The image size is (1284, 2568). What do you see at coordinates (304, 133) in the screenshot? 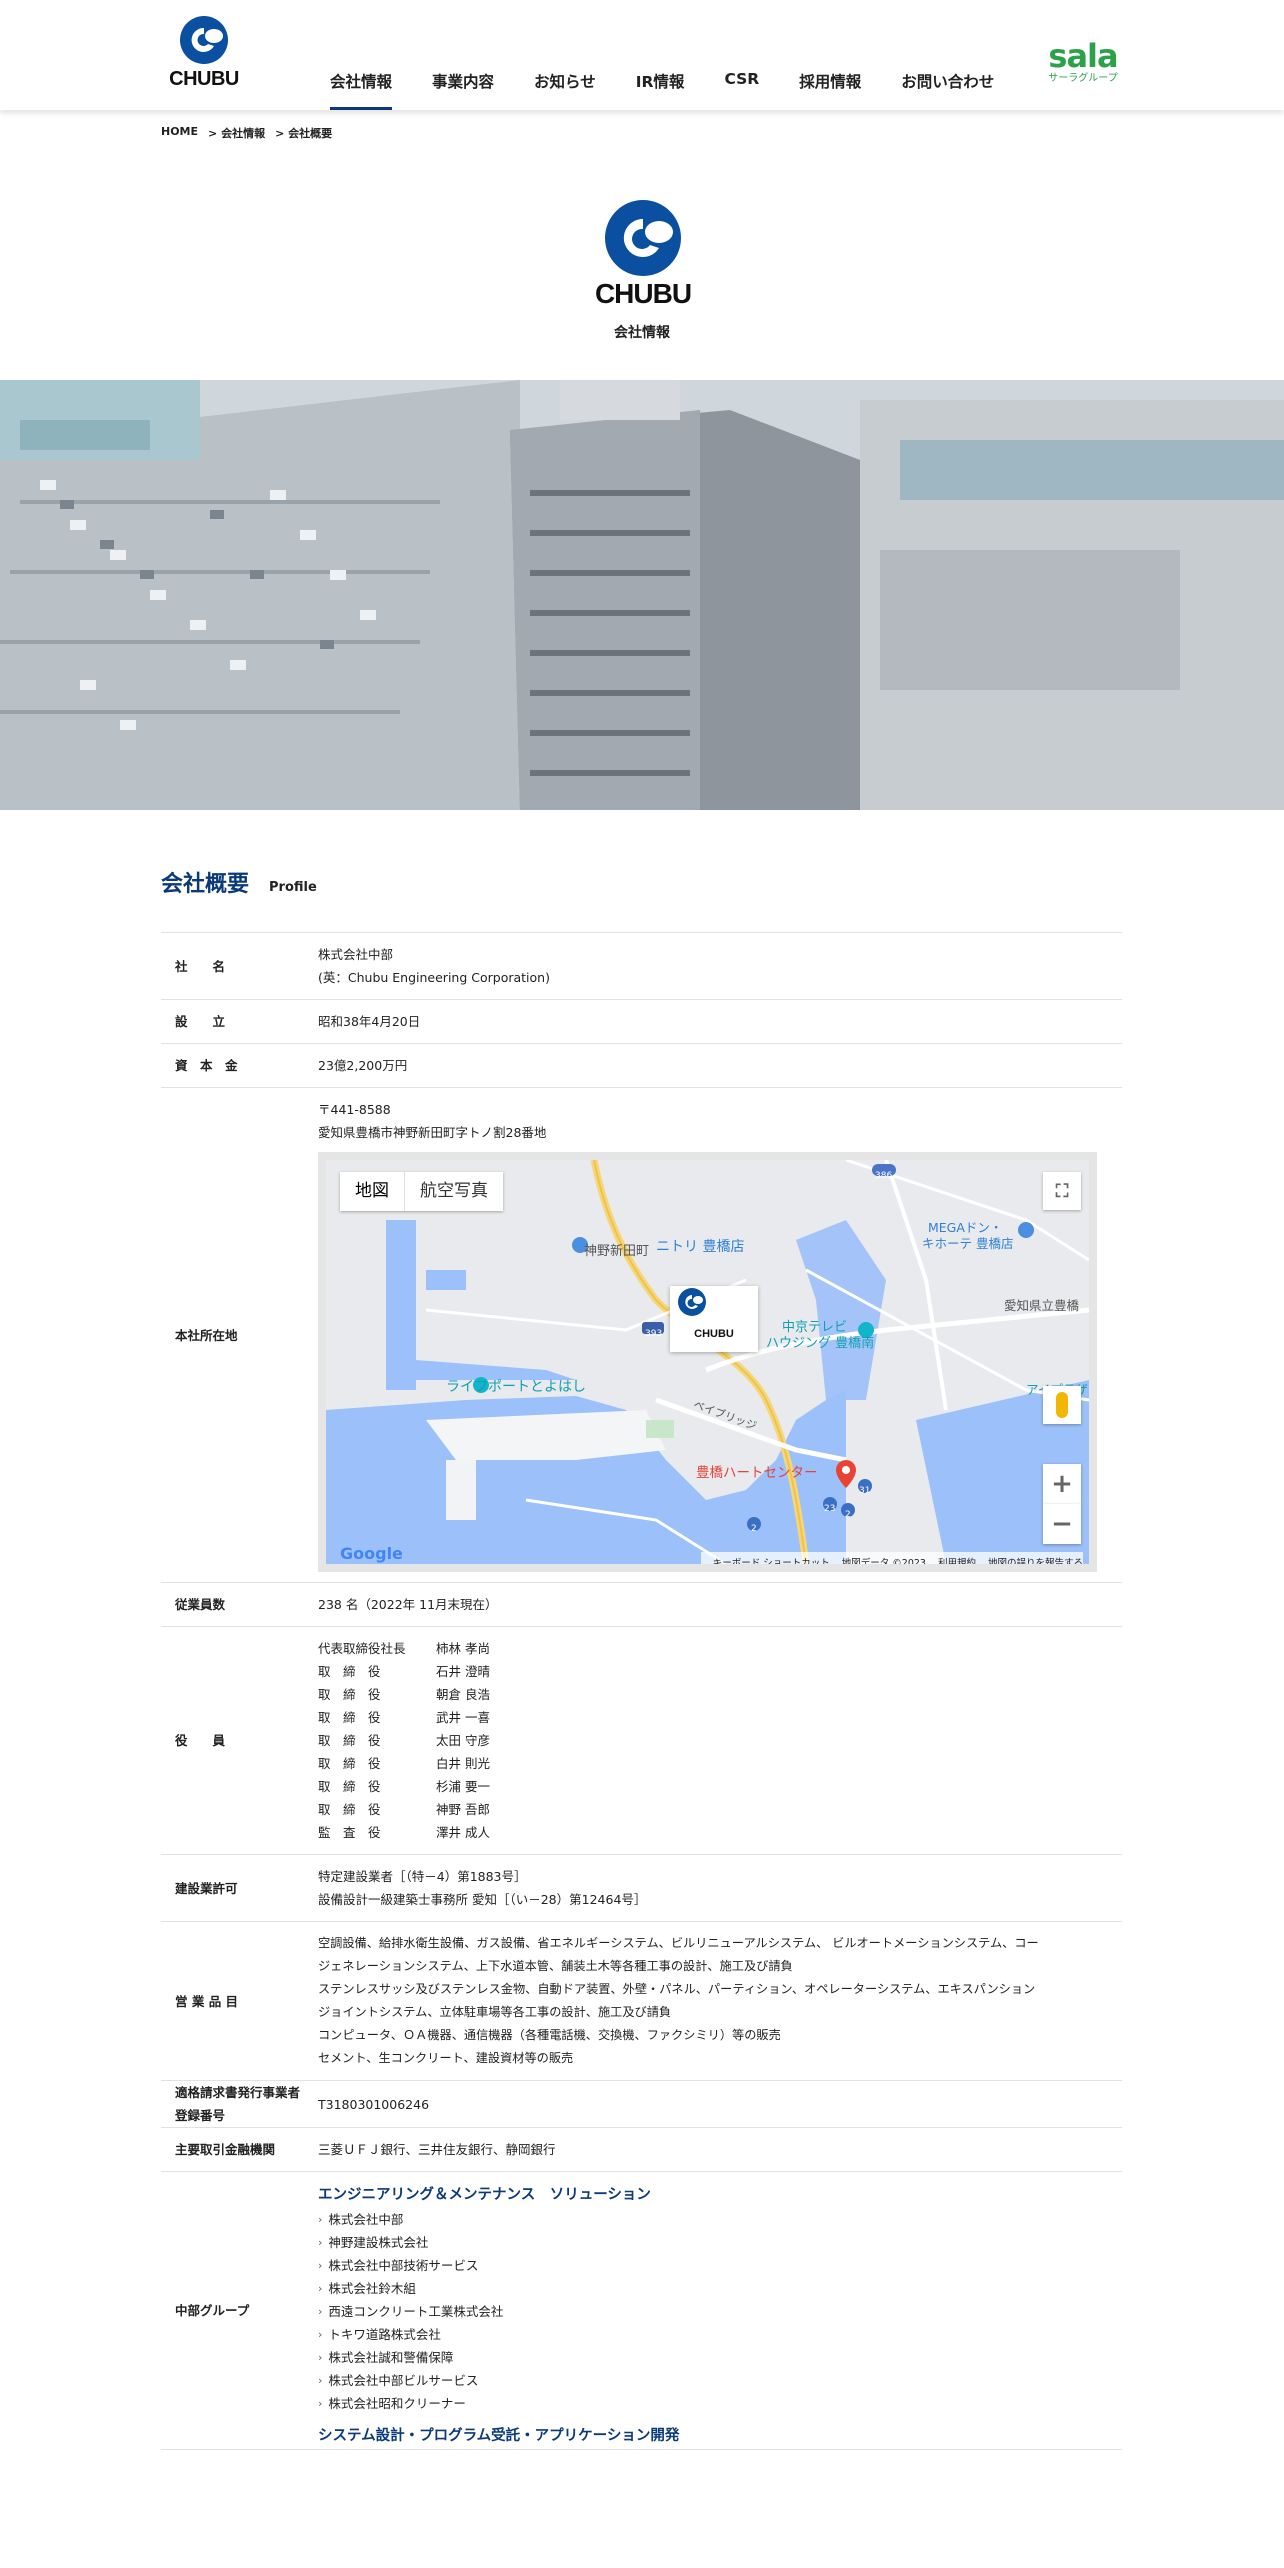
I see `breadcrumb-current: > 会社概要` at bounding box center [304, 133].